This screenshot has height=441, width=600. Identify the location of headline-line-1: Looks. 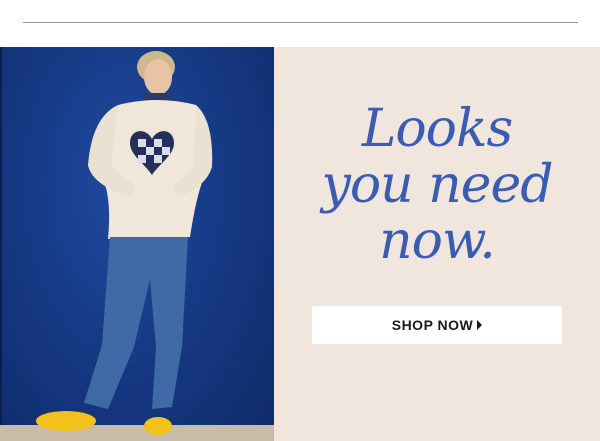
(437, 129).